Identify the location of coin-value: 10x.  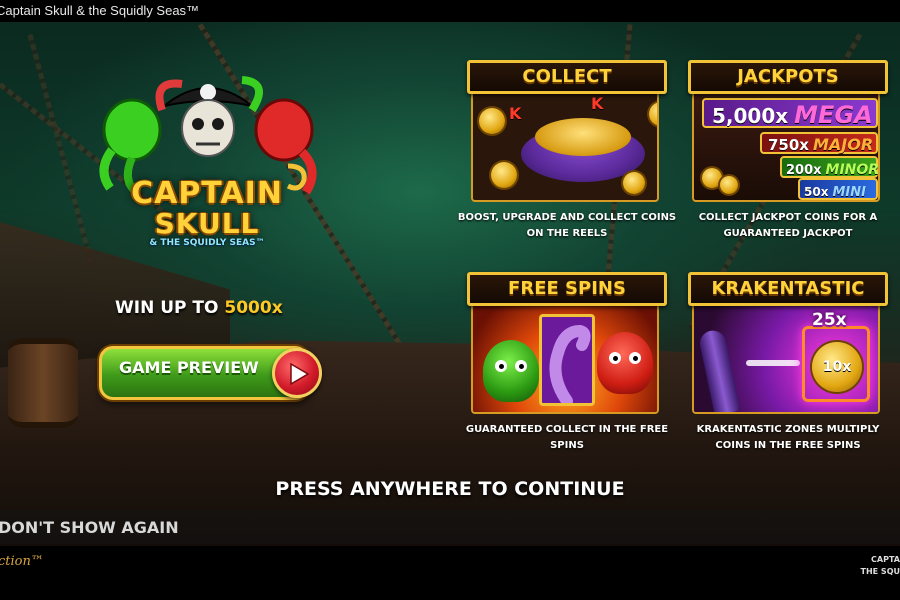
(837, 367).